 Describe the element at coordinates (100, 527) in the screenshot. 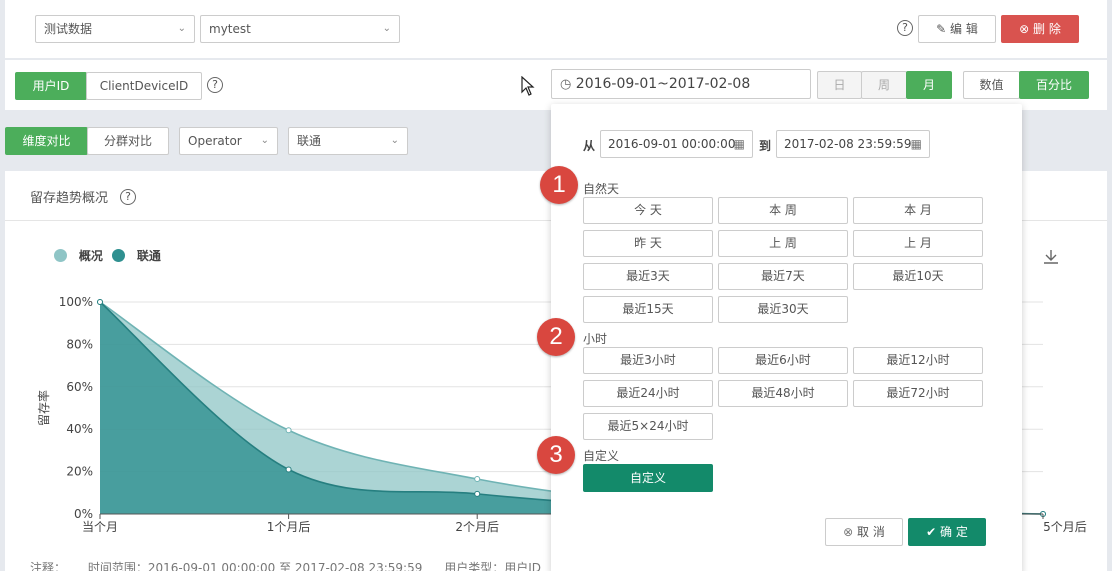

I see `x-tick-label: 当个月` at that location.